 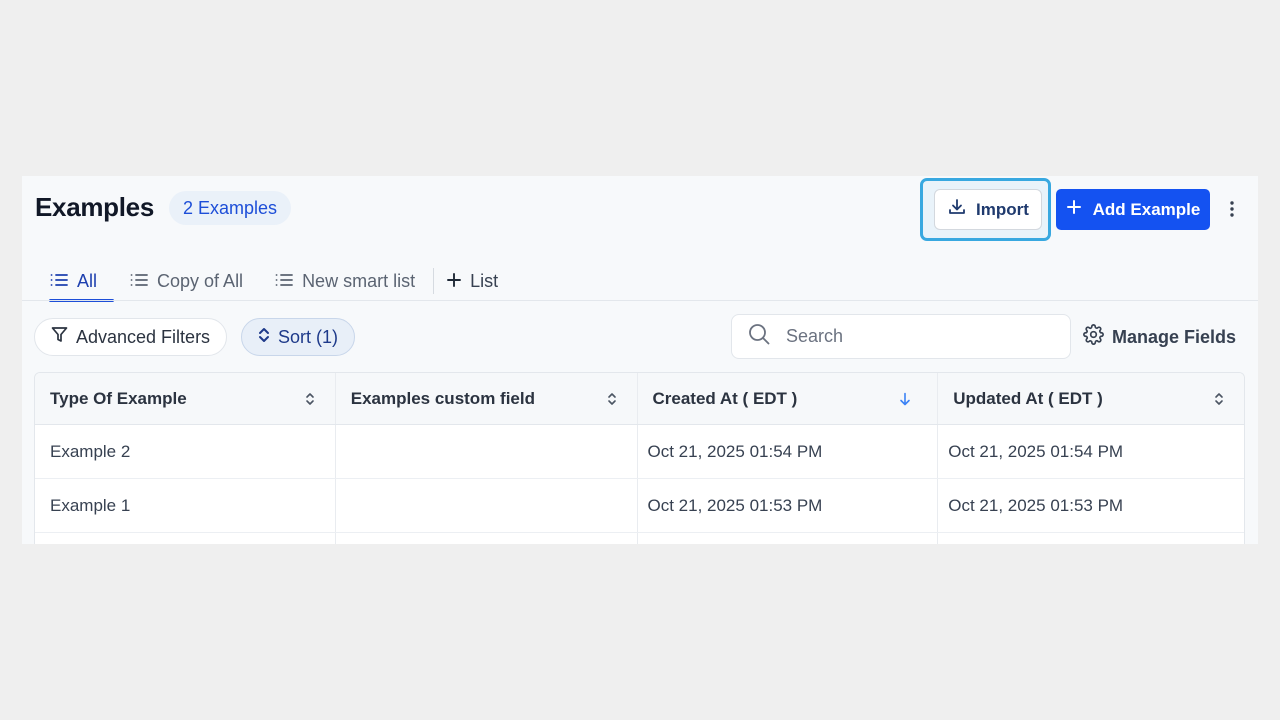 I want to click on more-options-icon, so click(x=1232, y=209).